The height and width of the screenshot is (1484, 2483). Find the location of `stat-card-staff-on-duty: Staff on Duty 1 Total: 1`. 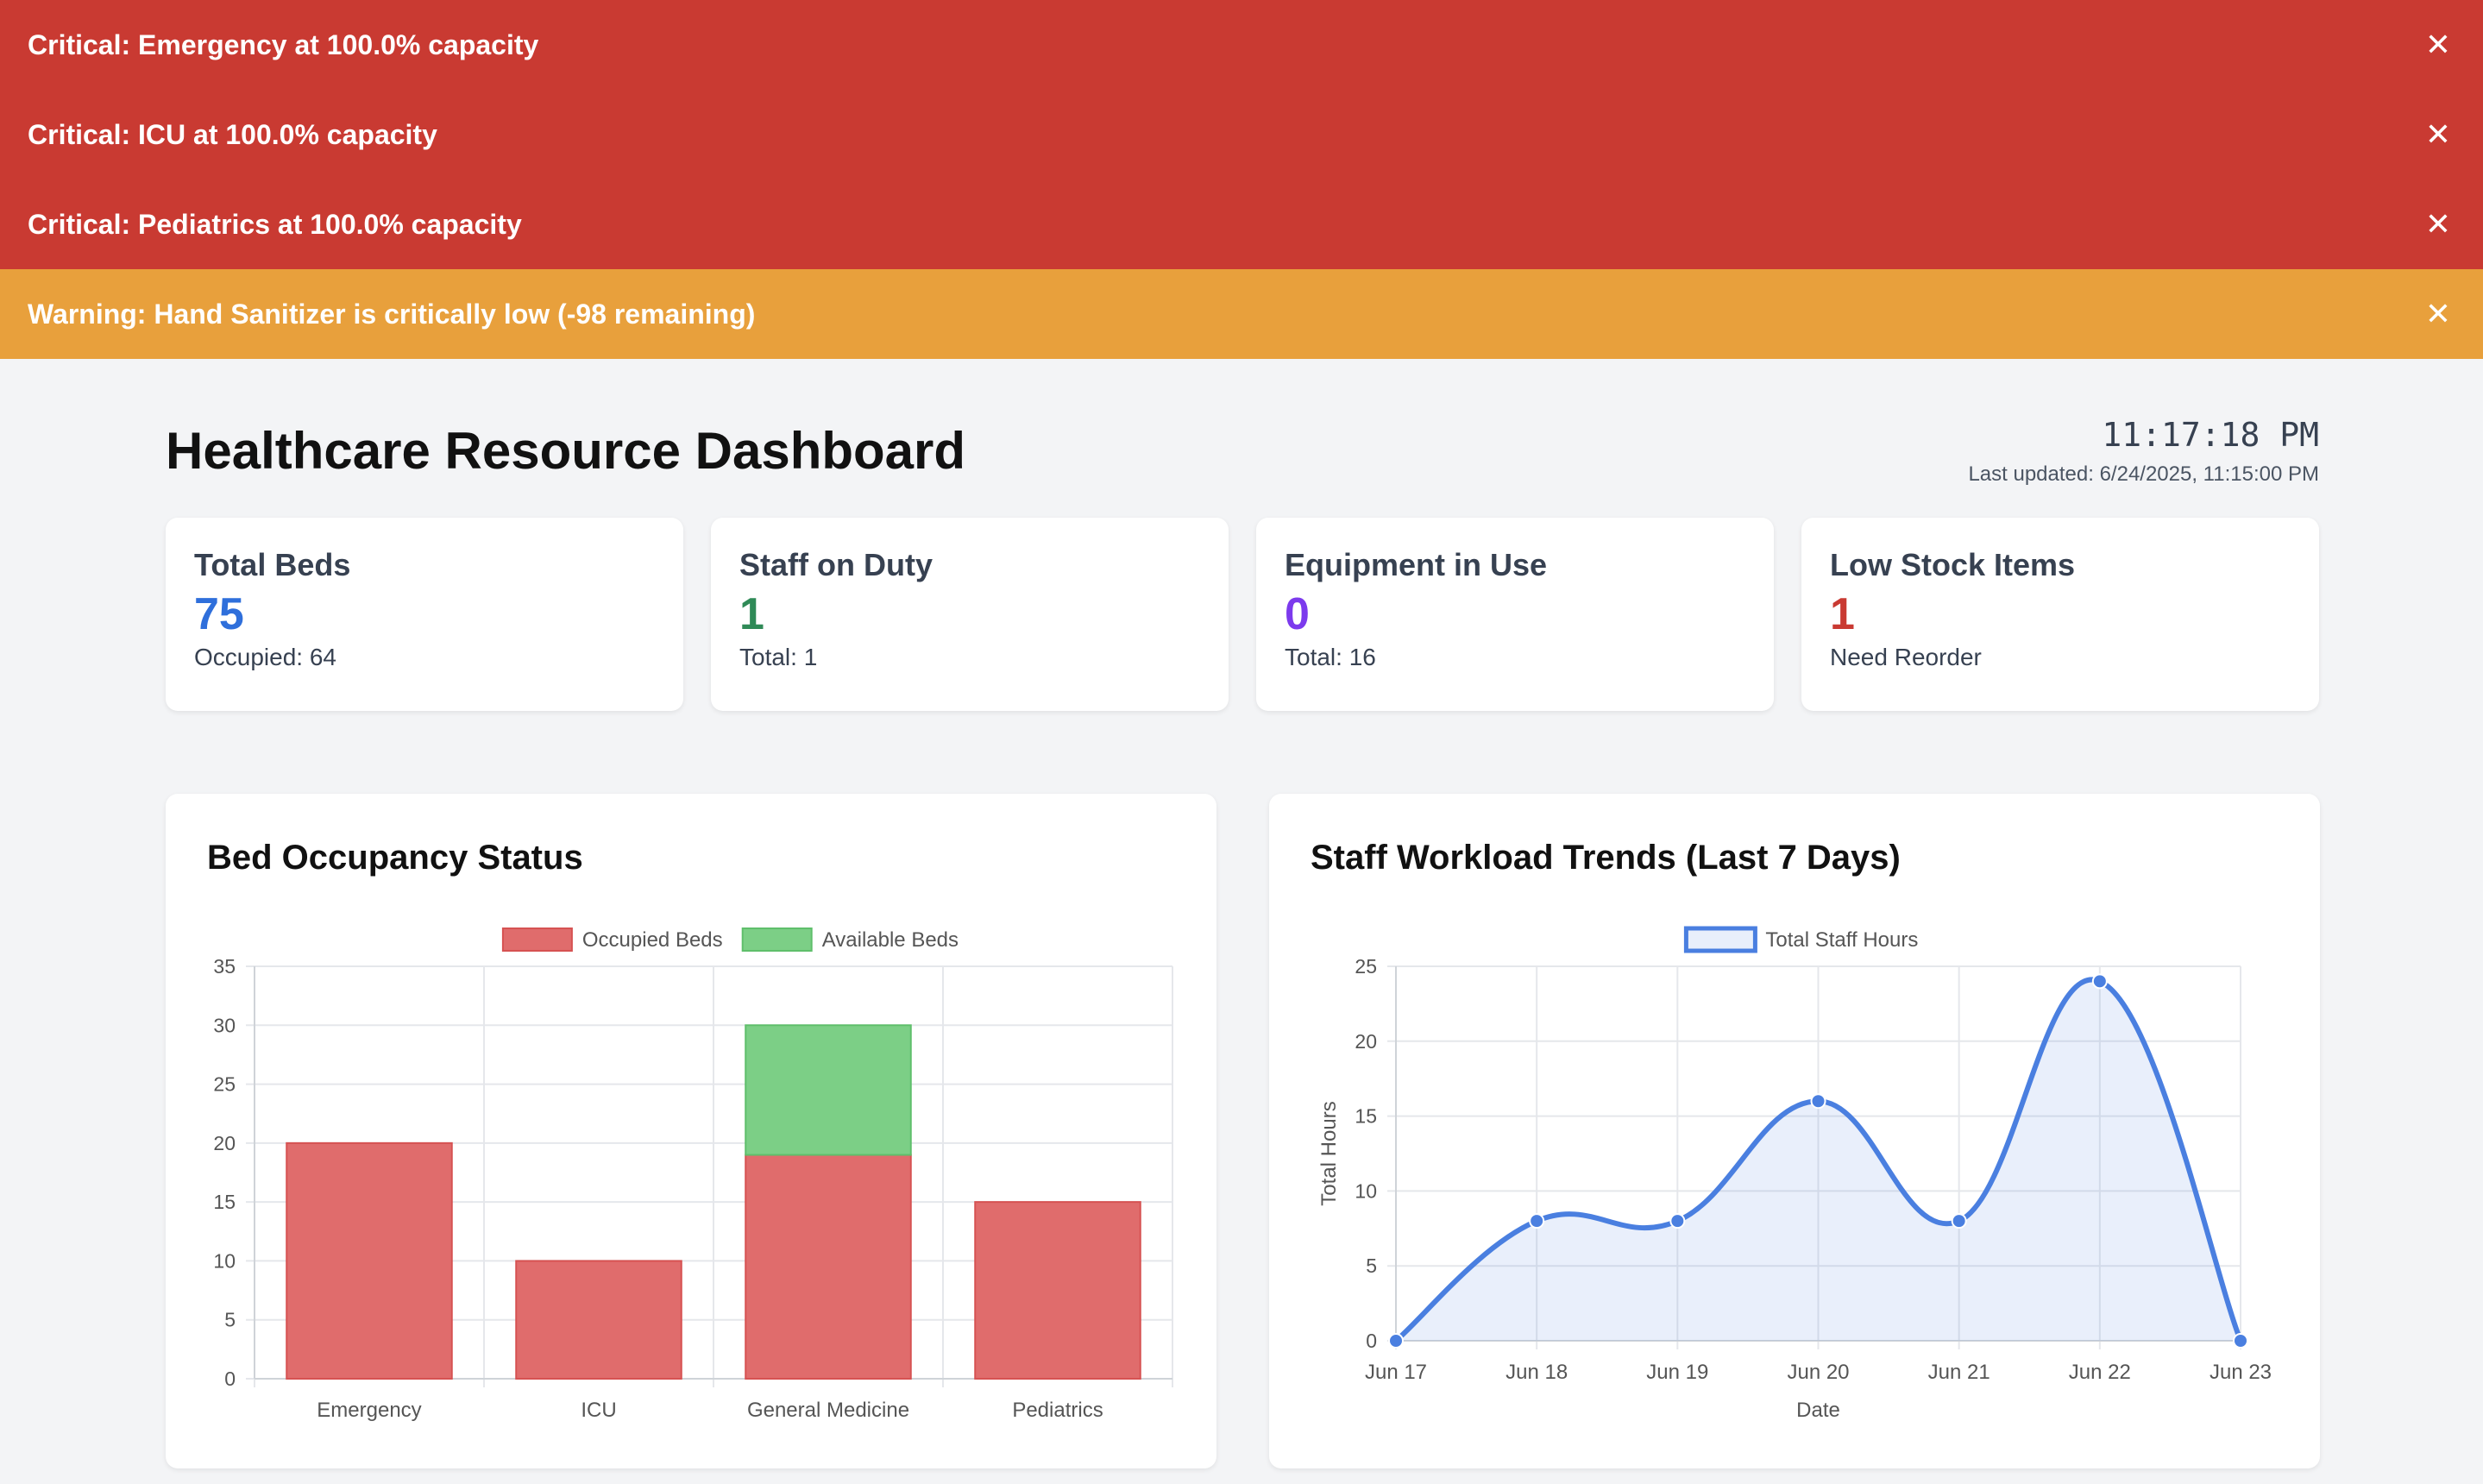

stat-card-staff-on-duty: Staff on Duty 1 Total: 1 is located at coordinates (970, 614).